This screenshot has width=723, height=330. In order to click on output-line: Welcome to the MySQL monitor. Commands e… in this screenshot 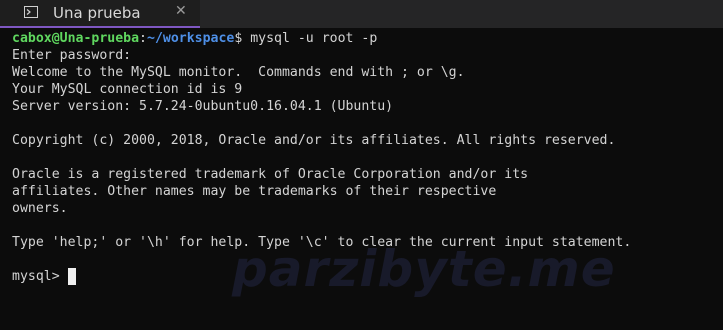, I will do `click(238, 72)`.